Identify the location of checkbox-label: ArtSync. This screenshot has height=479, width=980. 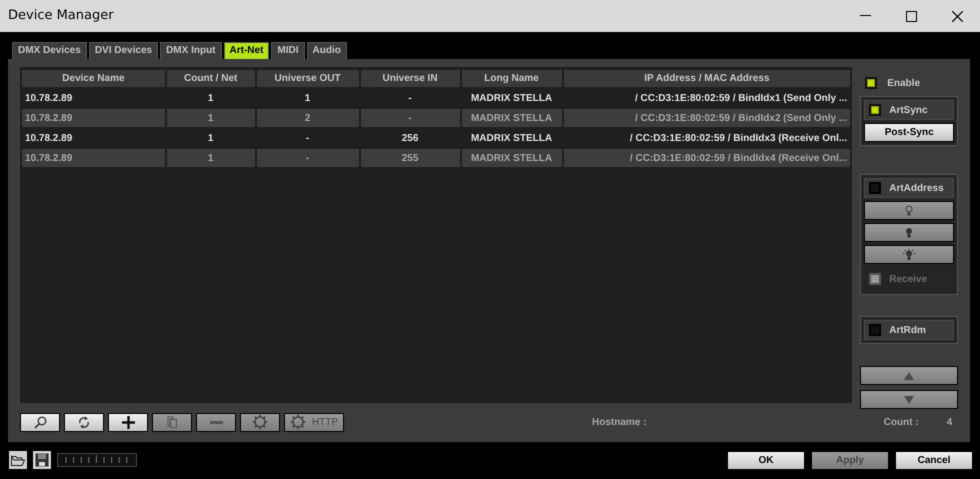
(908, 111).